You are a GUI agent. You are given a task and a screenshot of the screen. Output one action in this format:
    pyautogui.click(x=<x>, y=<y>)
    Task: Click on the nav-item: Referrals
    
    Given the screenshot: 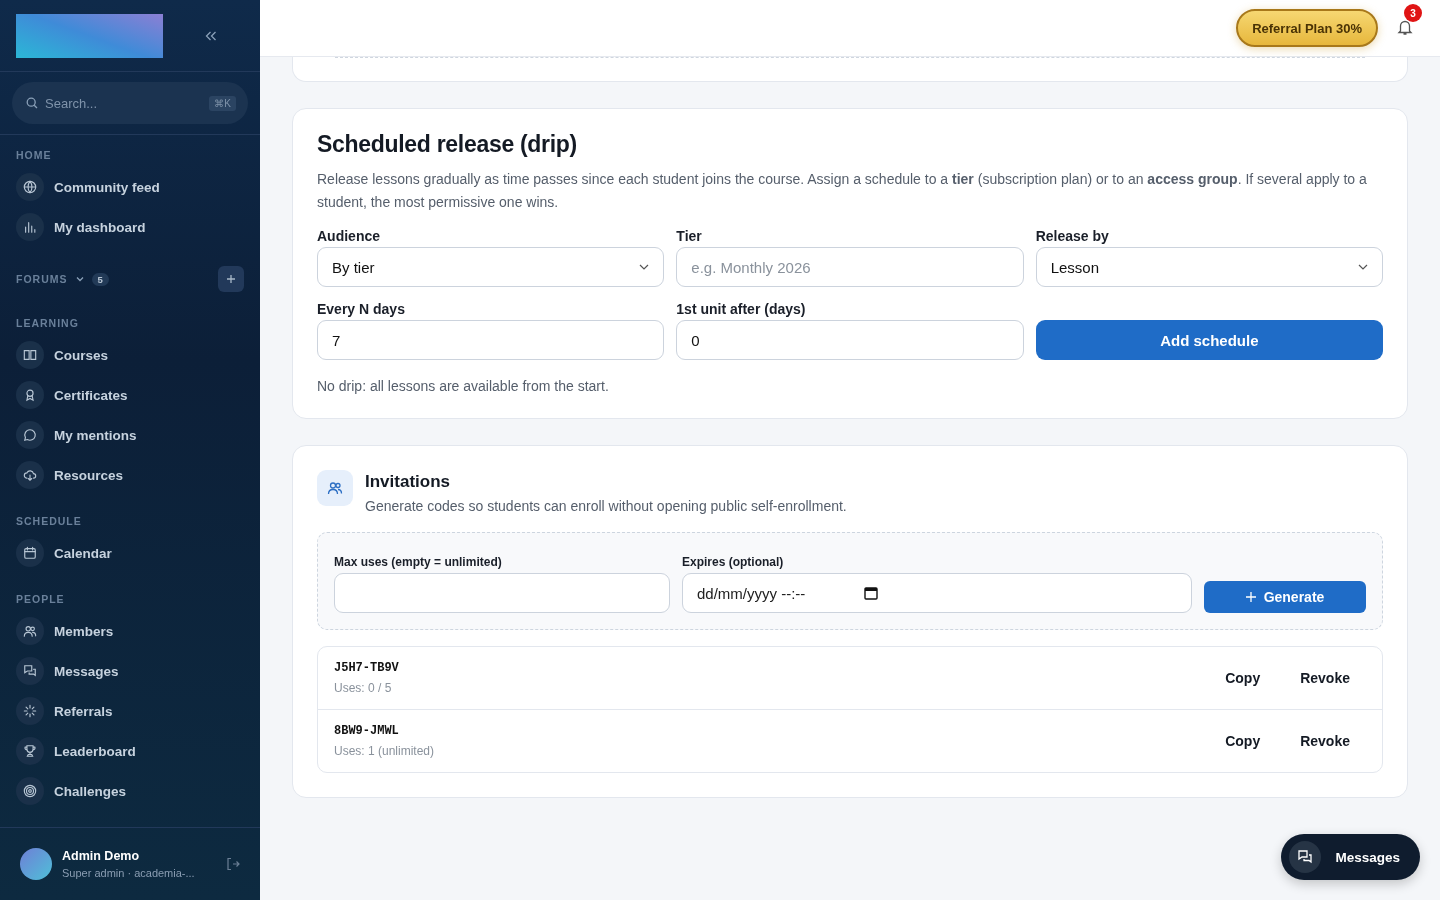 What is the action you would take?
    pyautogui.click(x=130, y=711)
    